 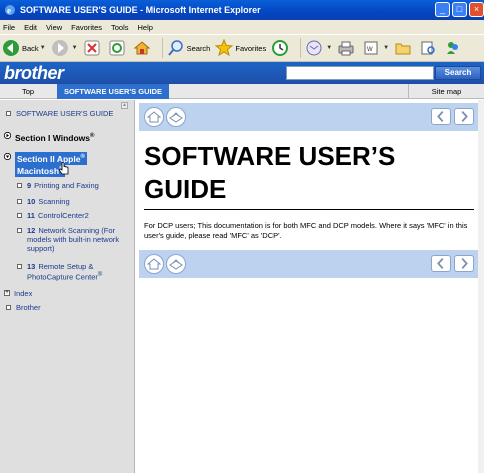 I want to click on tab-software-users-guide: SOFTWARE USER'S GUIDE, so click(x=113, y=91).